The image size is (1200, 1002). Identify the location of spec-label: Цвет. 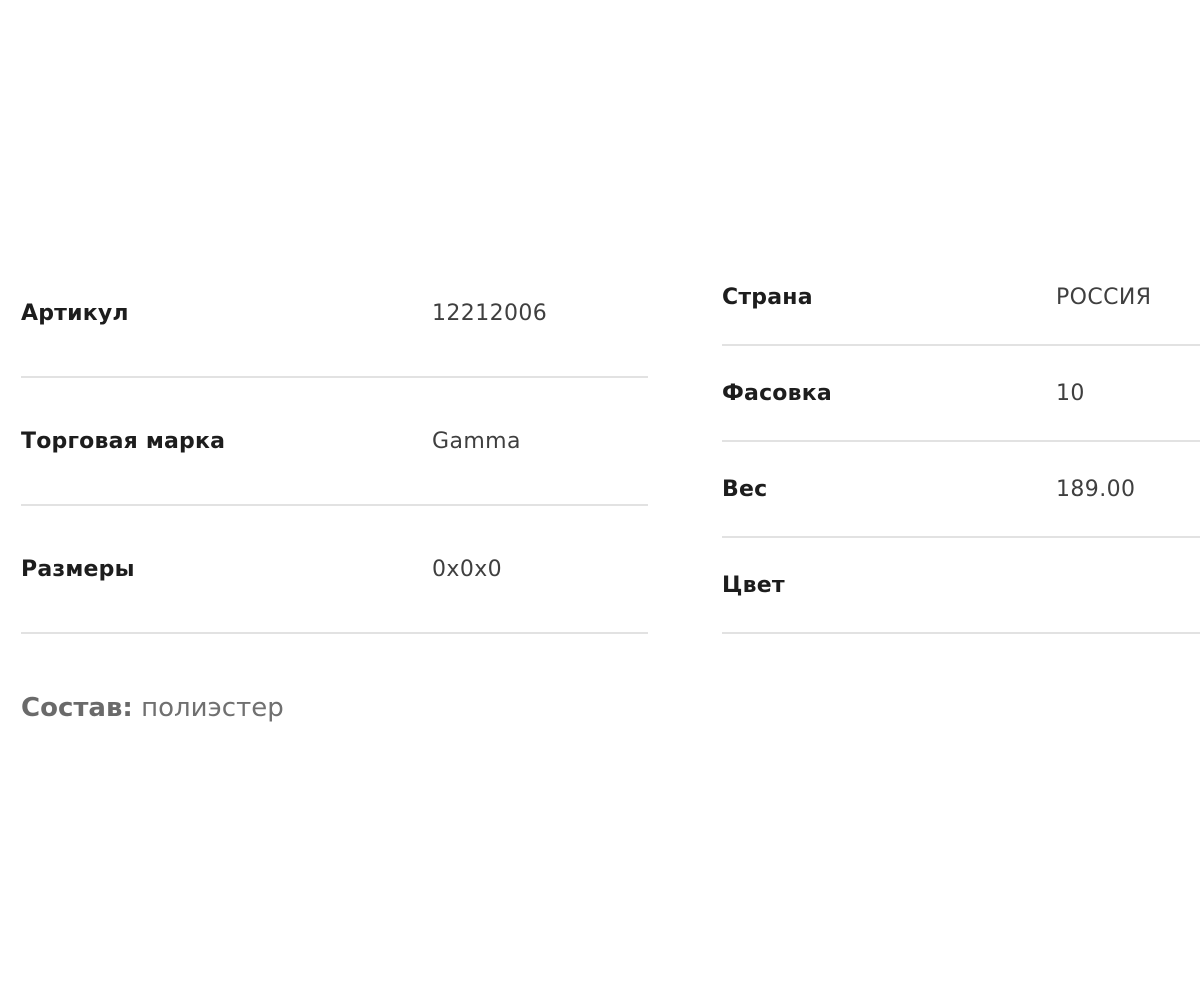
(753, 585).